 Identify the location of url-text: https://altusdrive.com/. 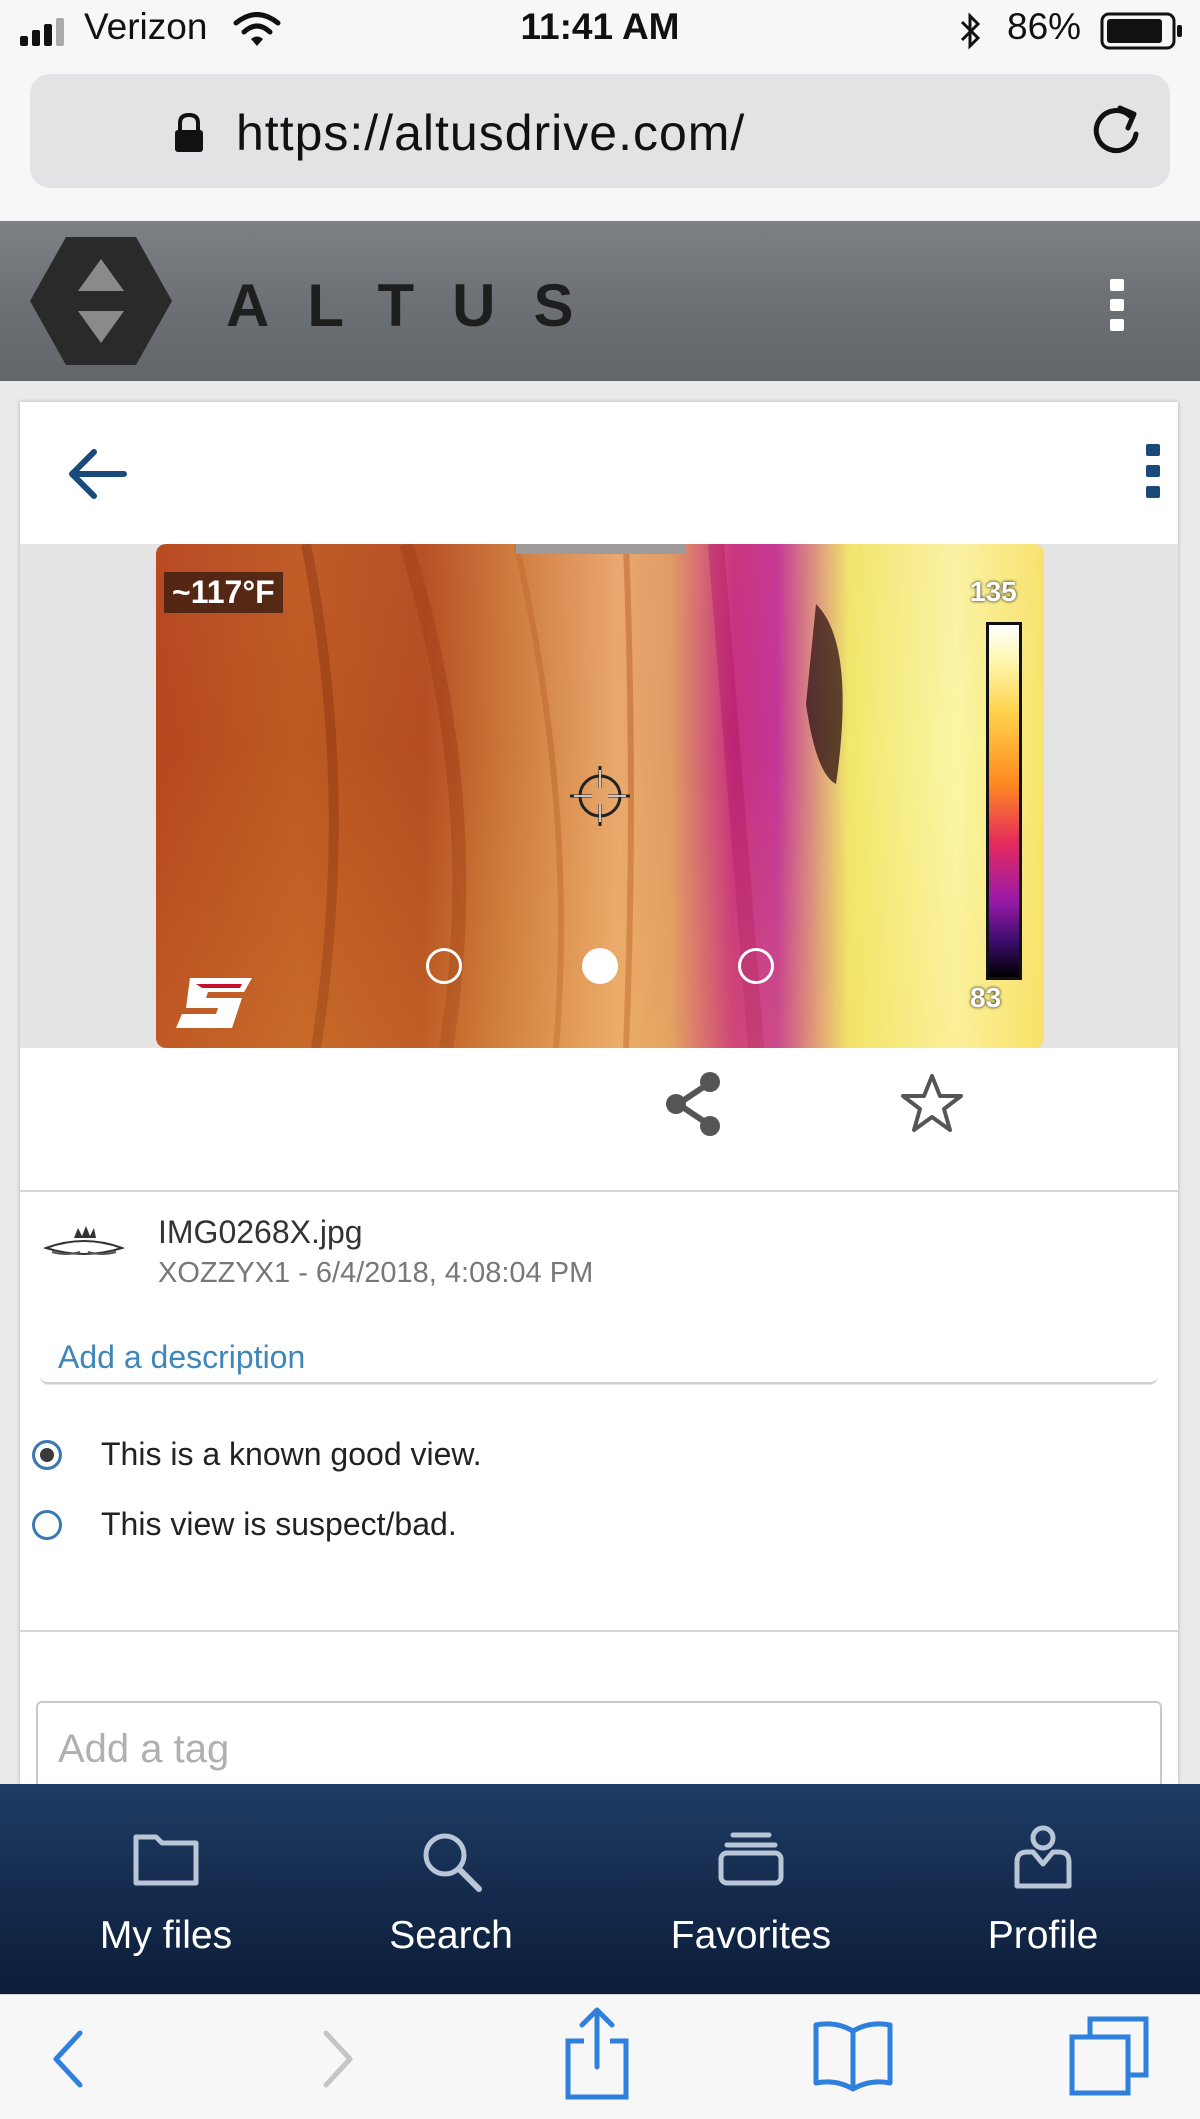
(491, 133).